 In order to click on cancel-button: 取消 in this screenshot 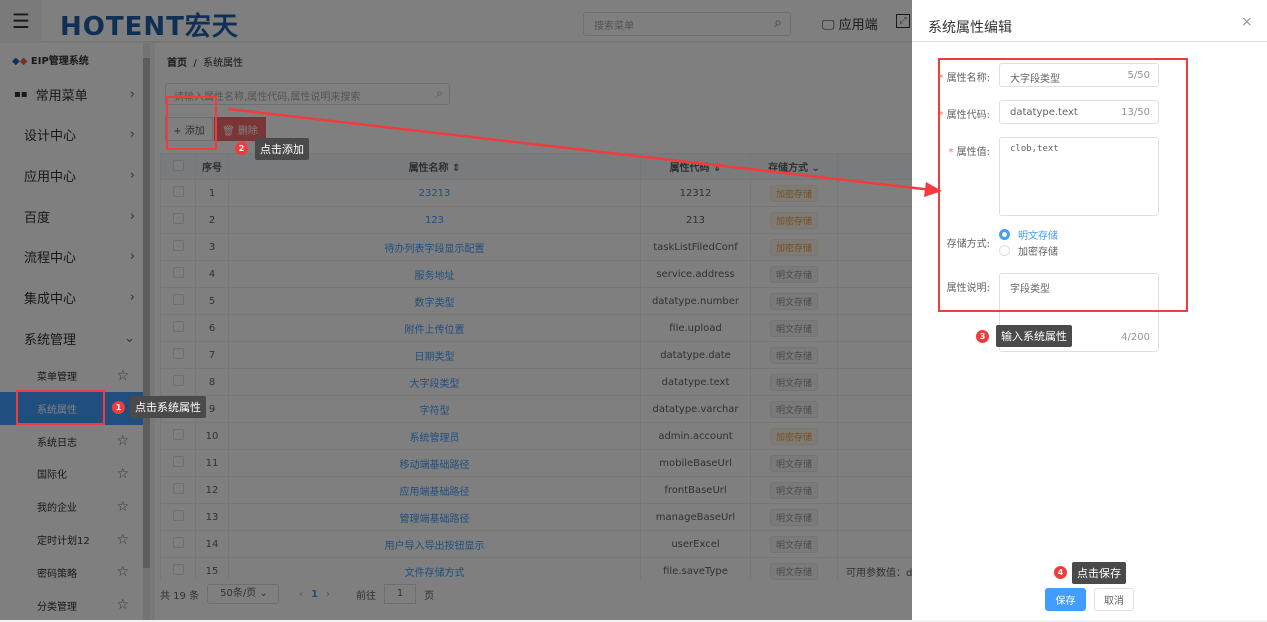, I will do `click(1114, 599)`.